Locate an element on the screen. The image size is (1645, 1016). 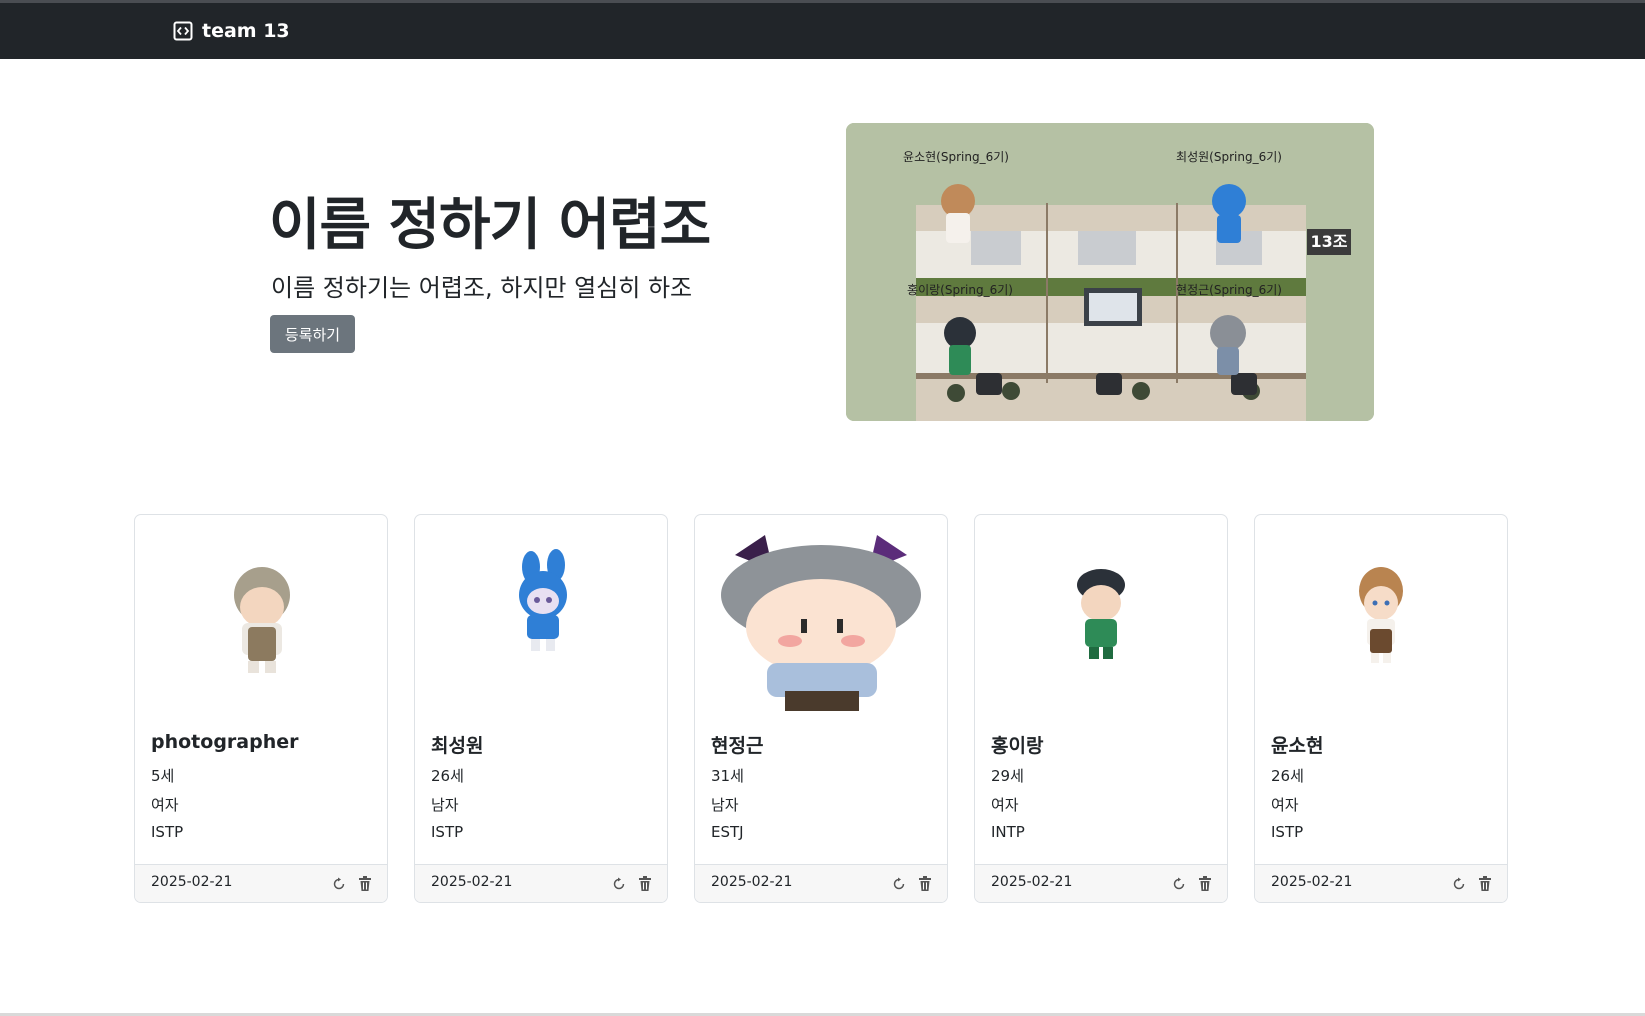
member-name: 최성원 is located at coordinates (457, 746).